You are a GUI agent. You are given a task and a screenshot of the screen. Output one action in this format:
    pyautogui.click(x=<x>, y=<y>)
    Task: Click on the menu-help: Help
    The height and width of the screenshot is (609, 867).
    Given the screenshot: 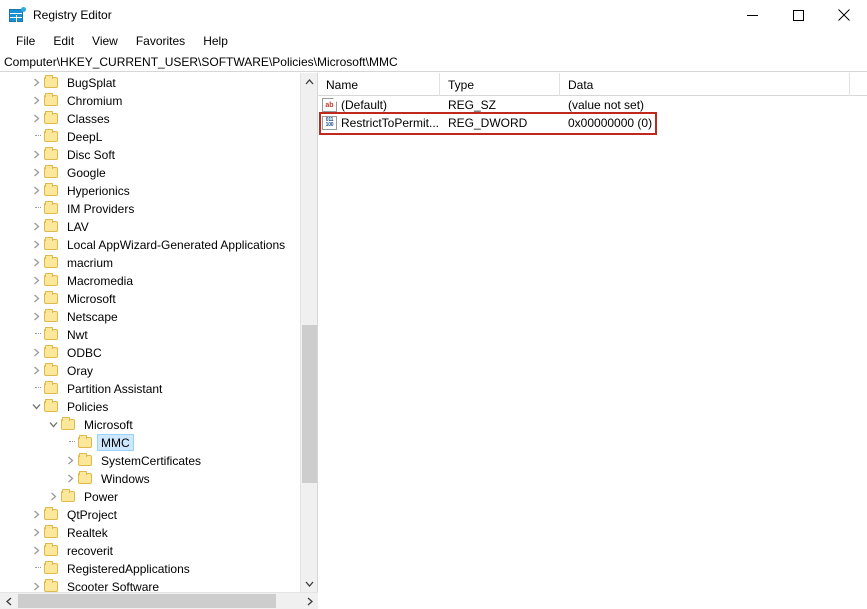 What is the action you would take?
    pyautogui.click(x=215, y=41)
    